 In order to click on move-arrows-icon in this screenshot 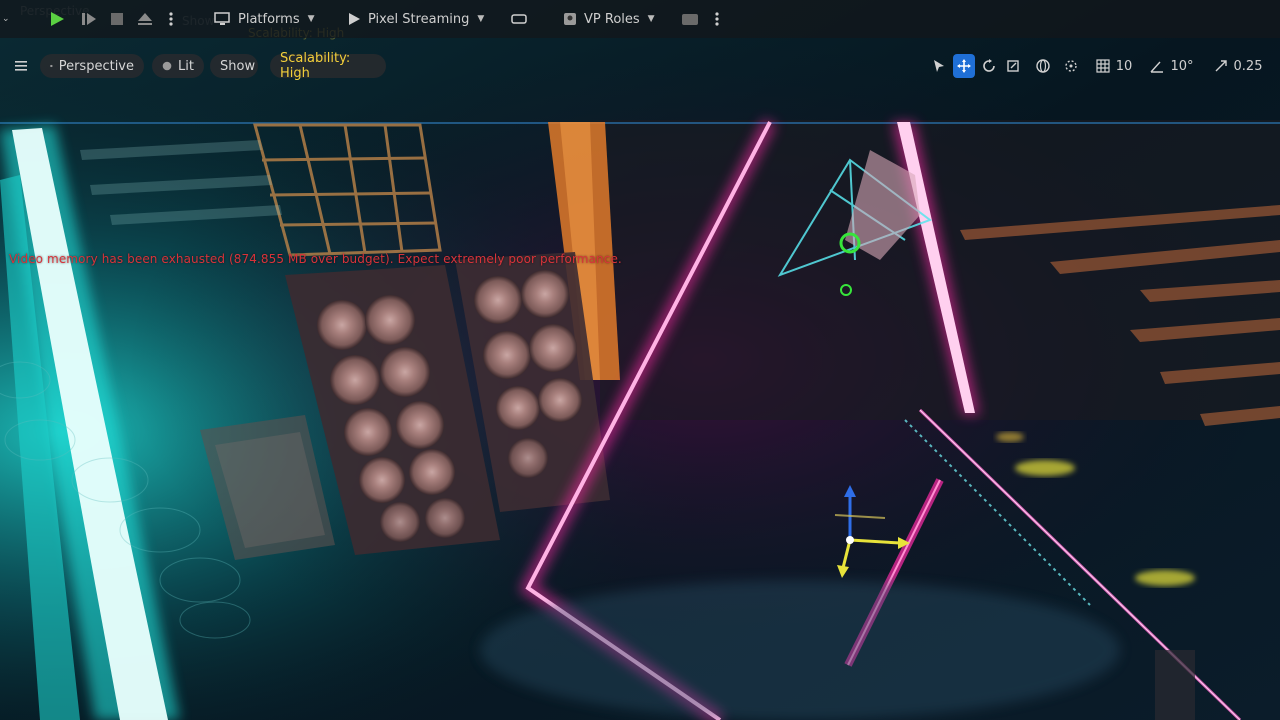, I will do `click(964, 66)`.